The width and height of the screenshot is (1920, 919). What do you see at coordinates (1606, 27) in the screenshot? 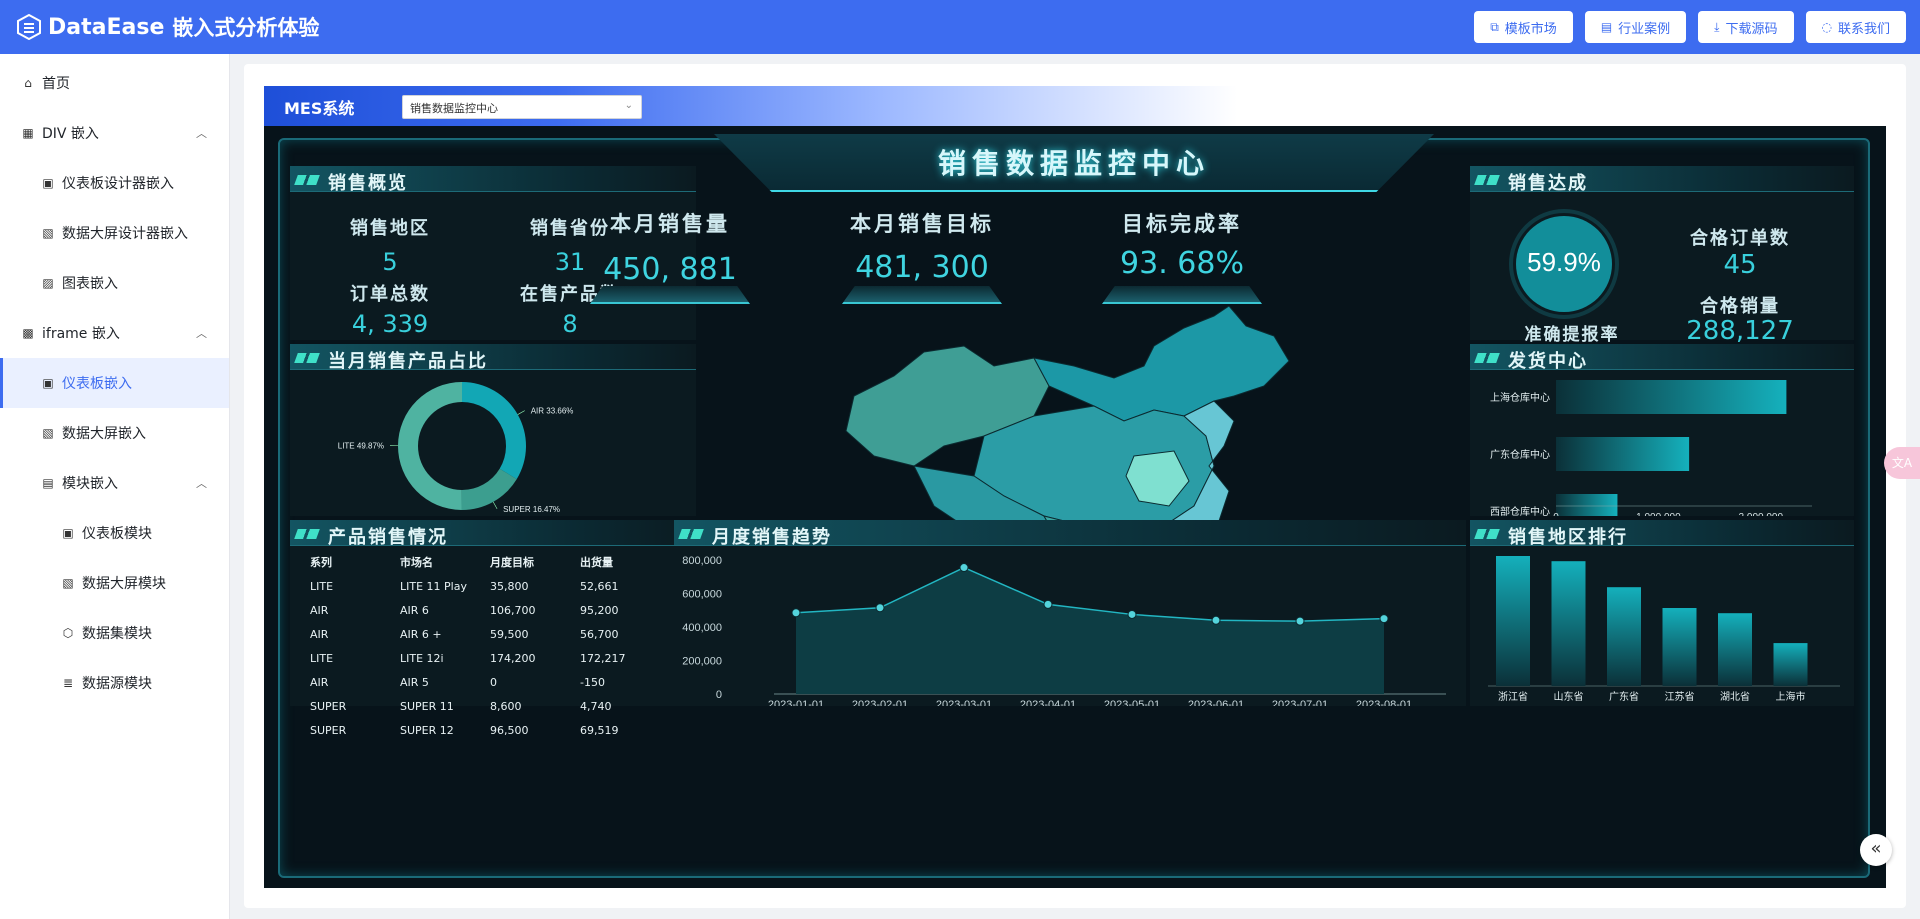
I see `document-icon: ▤` at bounding box center [1606, 27].